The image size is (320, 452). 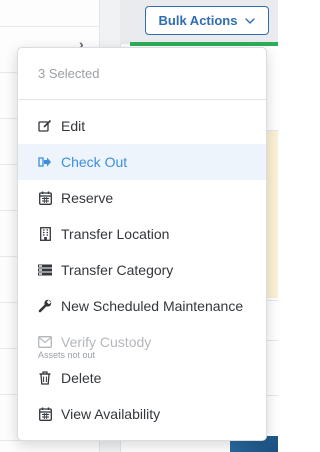 I want to click on menu-item-view-availability: View Availability, so click(x=142, y=414).